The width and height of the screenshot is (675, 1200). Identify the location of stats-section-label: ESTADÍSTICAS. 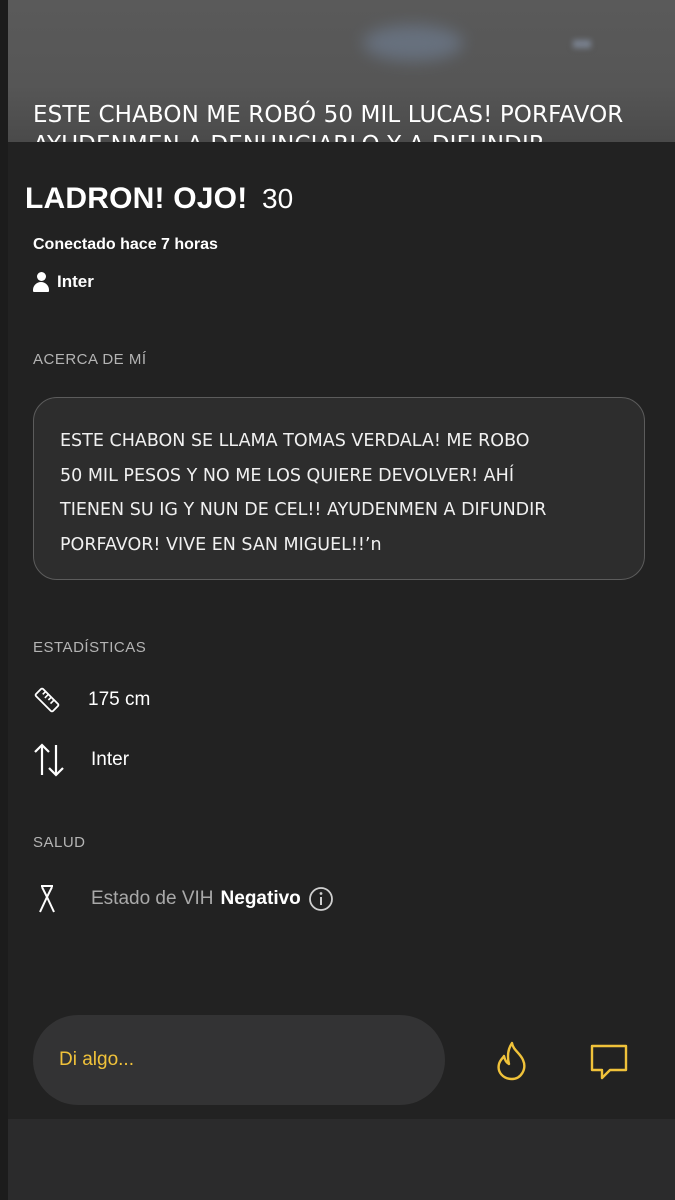
(90, 647).